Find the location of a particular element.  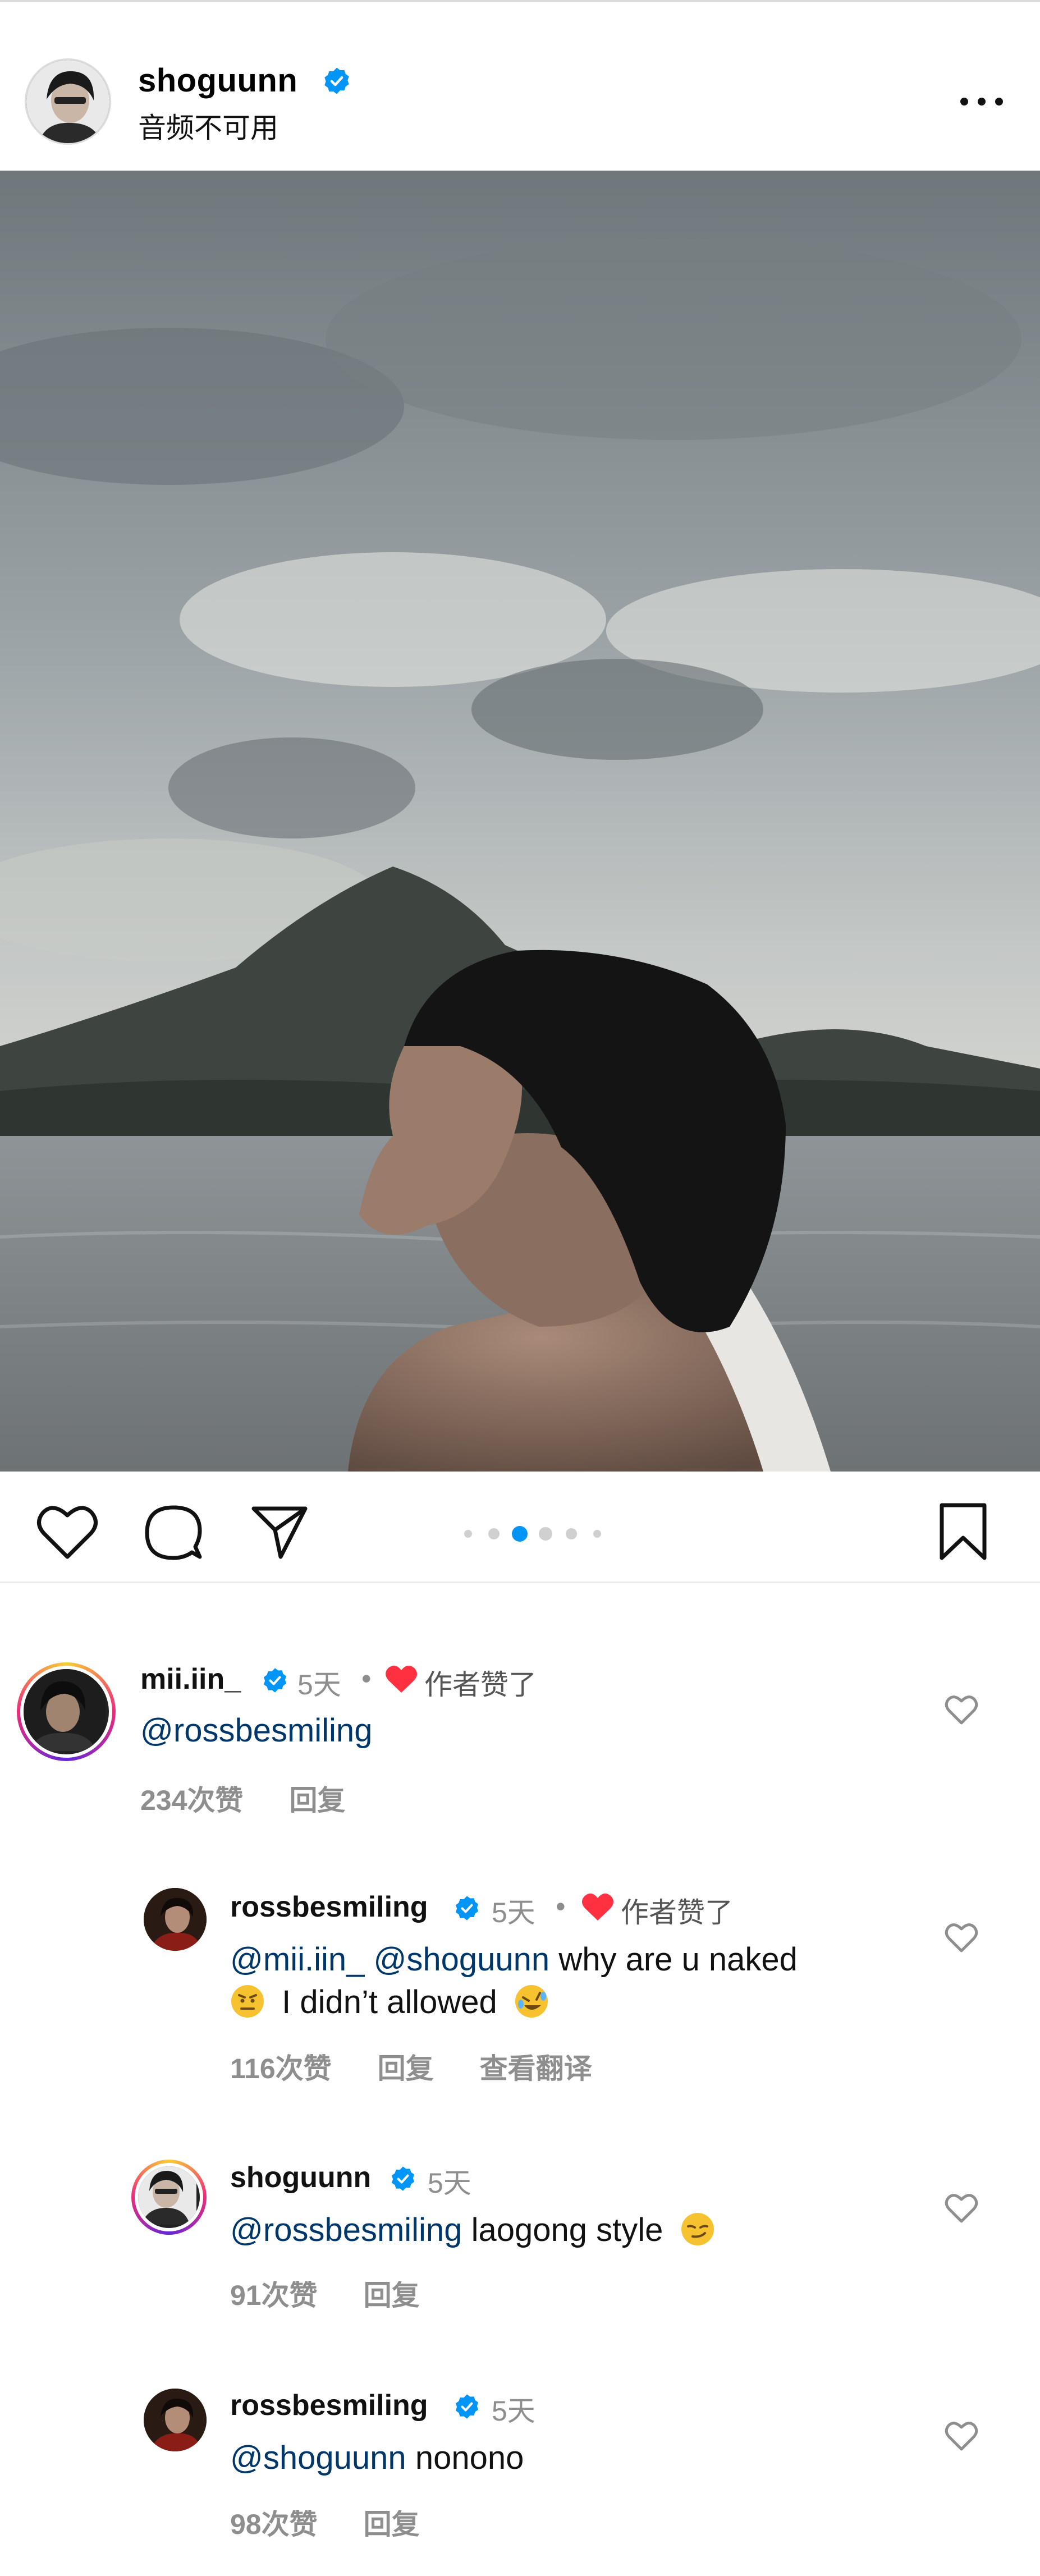

share-icon is located at coordinates (279, 1532).